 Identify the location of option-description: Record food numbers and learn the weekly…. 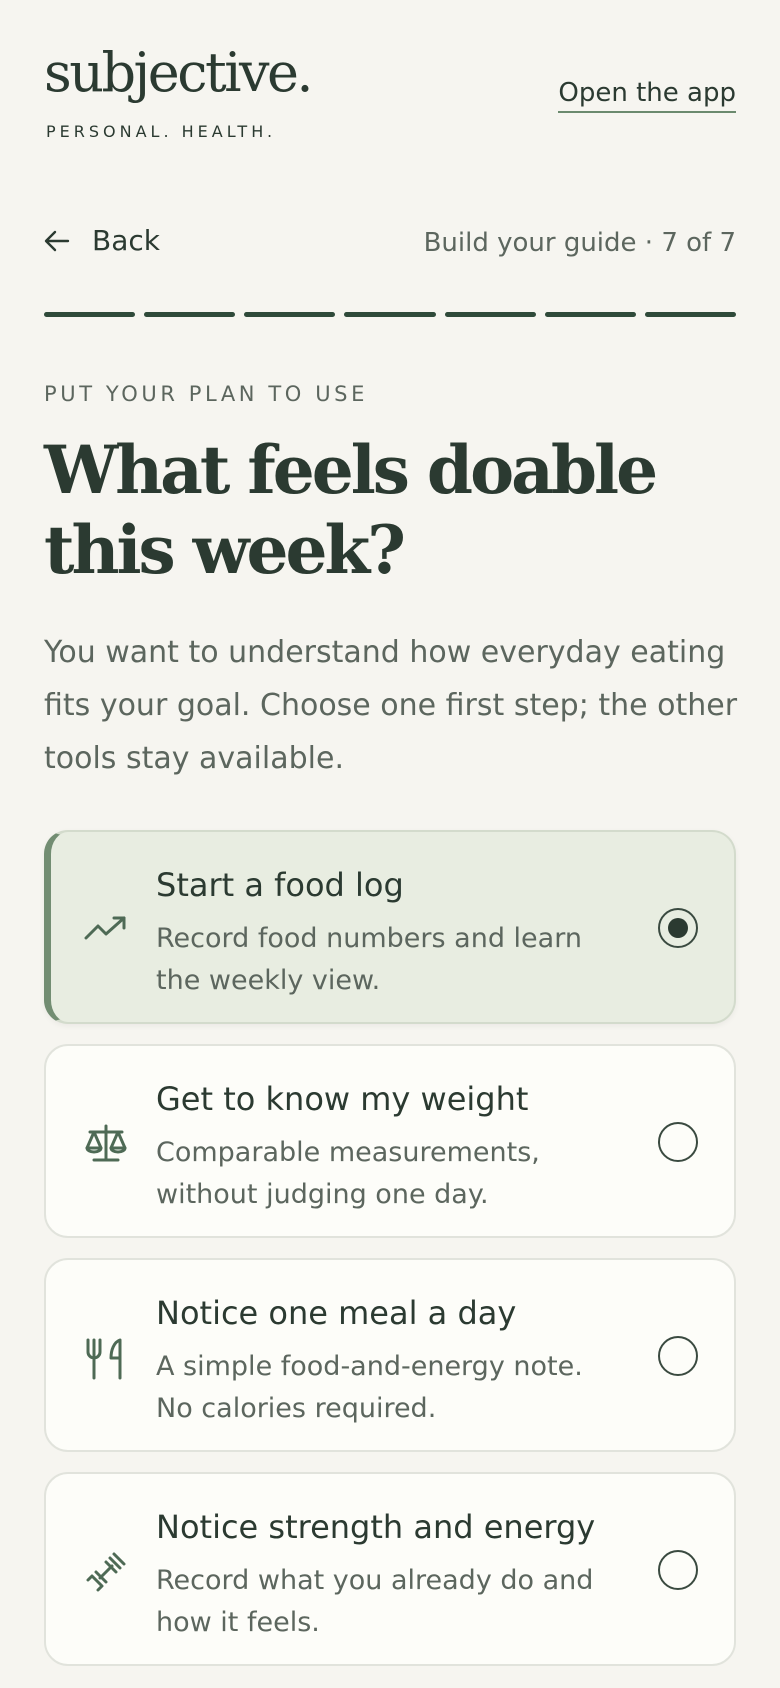
(369, 959).